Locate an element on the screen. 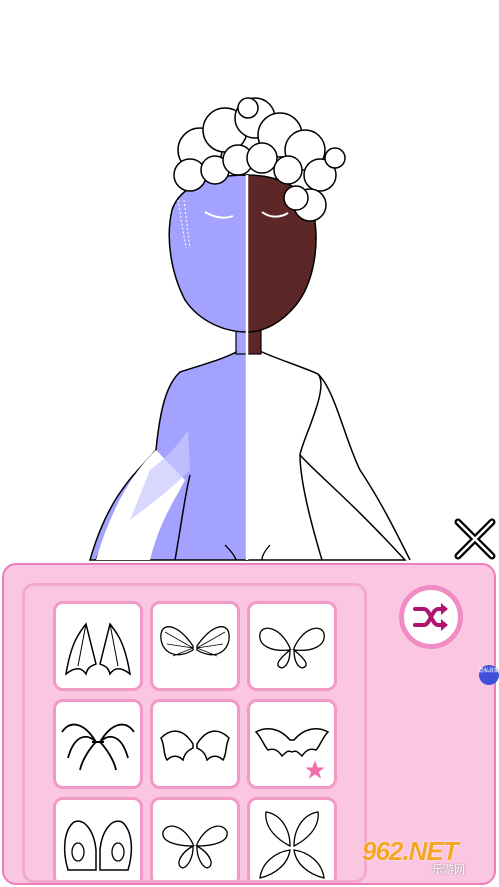 This screenshot has height=887, width=499. shuffle-button is located at coordinates (431, 617).